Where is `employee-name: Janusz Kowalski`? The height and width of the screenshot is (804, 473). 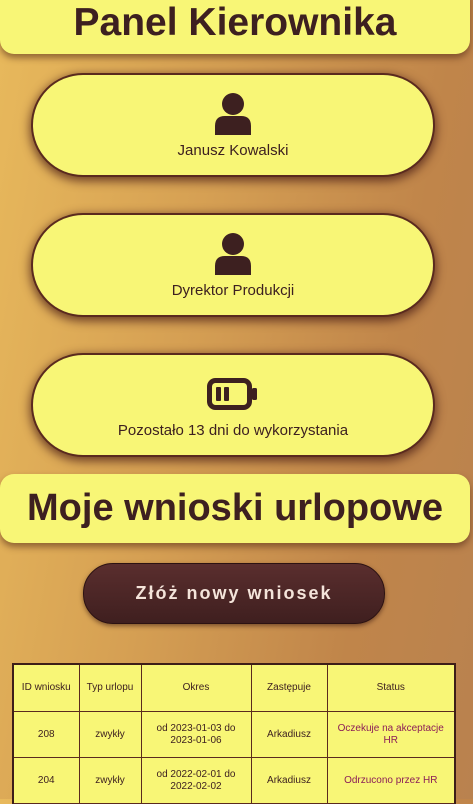
employee-name: Janusz Kowalski is located at coordinates (233, 150).